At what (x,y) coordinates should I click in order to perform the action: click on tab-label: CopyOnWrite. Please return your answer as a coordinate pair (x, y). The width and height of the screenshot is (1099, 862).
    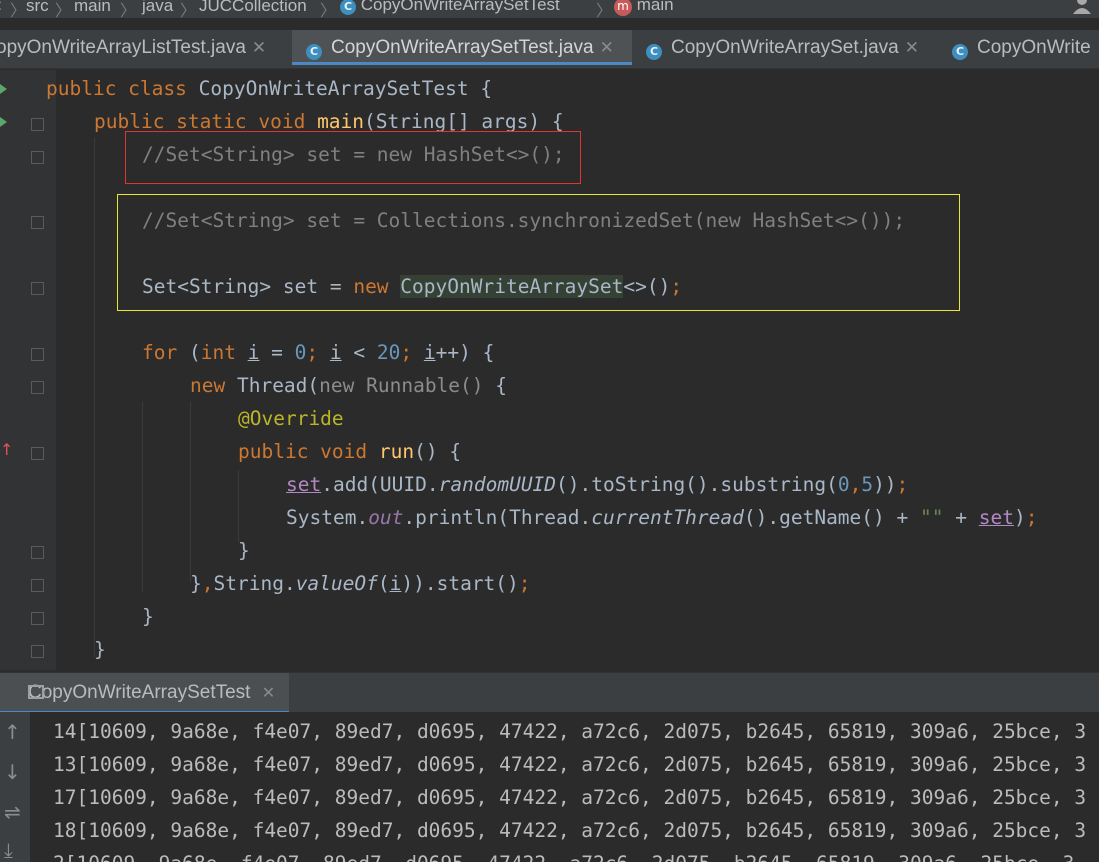
    Looking at the image, I should click on (1034, 47).